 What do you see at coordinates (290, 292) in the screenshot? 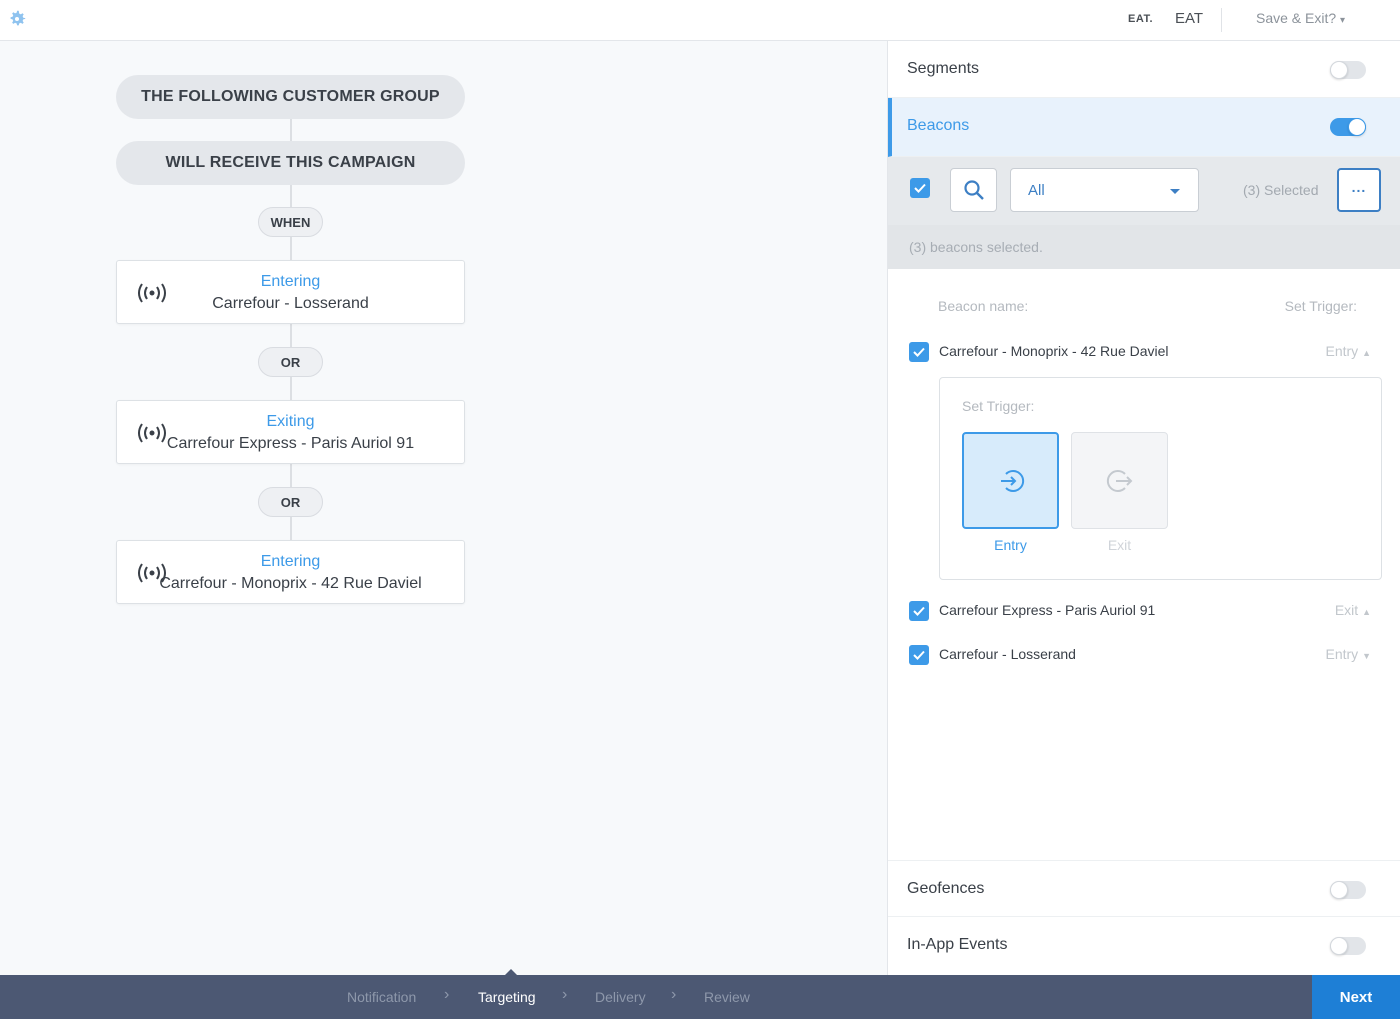
I see `rule-card: Entering Carrefour - Losserand` at bounding box center [290, 292].